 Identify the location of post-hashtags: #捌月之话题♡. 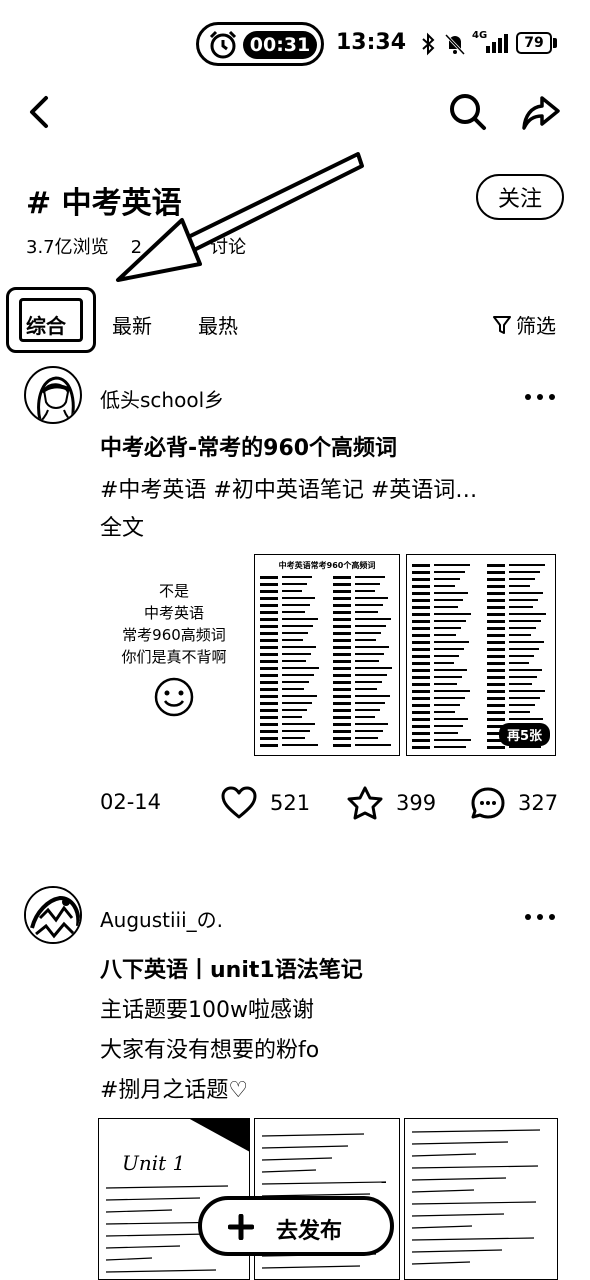
(174, 1088).